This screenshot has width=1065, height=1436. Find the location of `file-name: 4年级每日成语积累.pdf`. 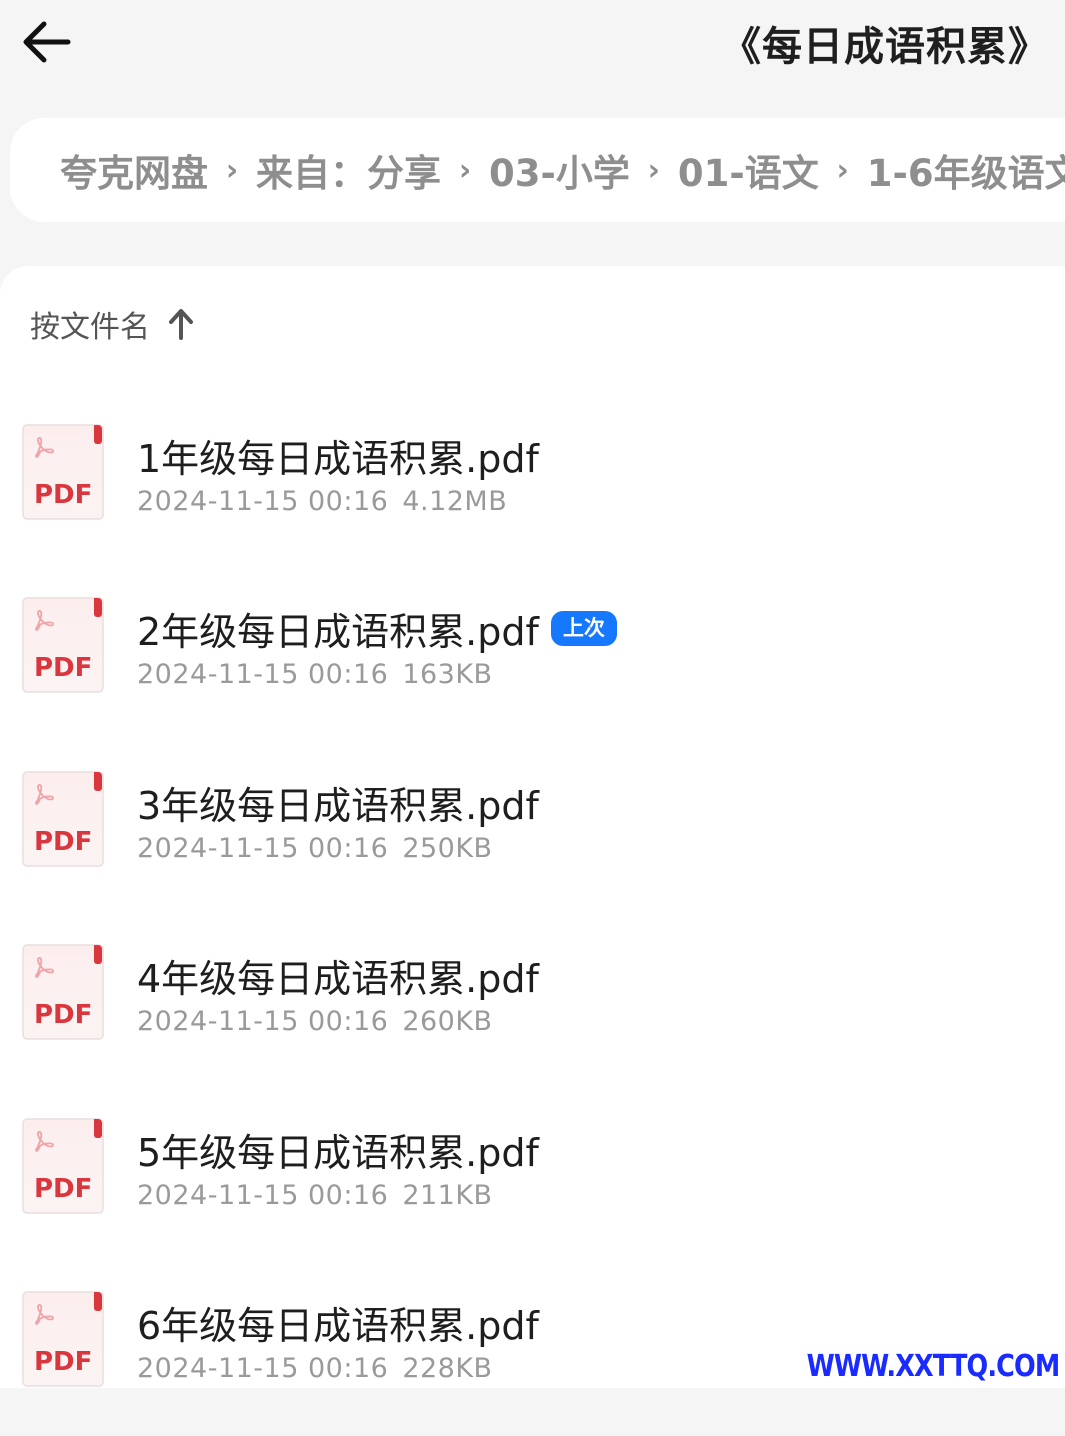

file-name: 4年级每日成语积累.pdf is located at coordinates (338, 975).